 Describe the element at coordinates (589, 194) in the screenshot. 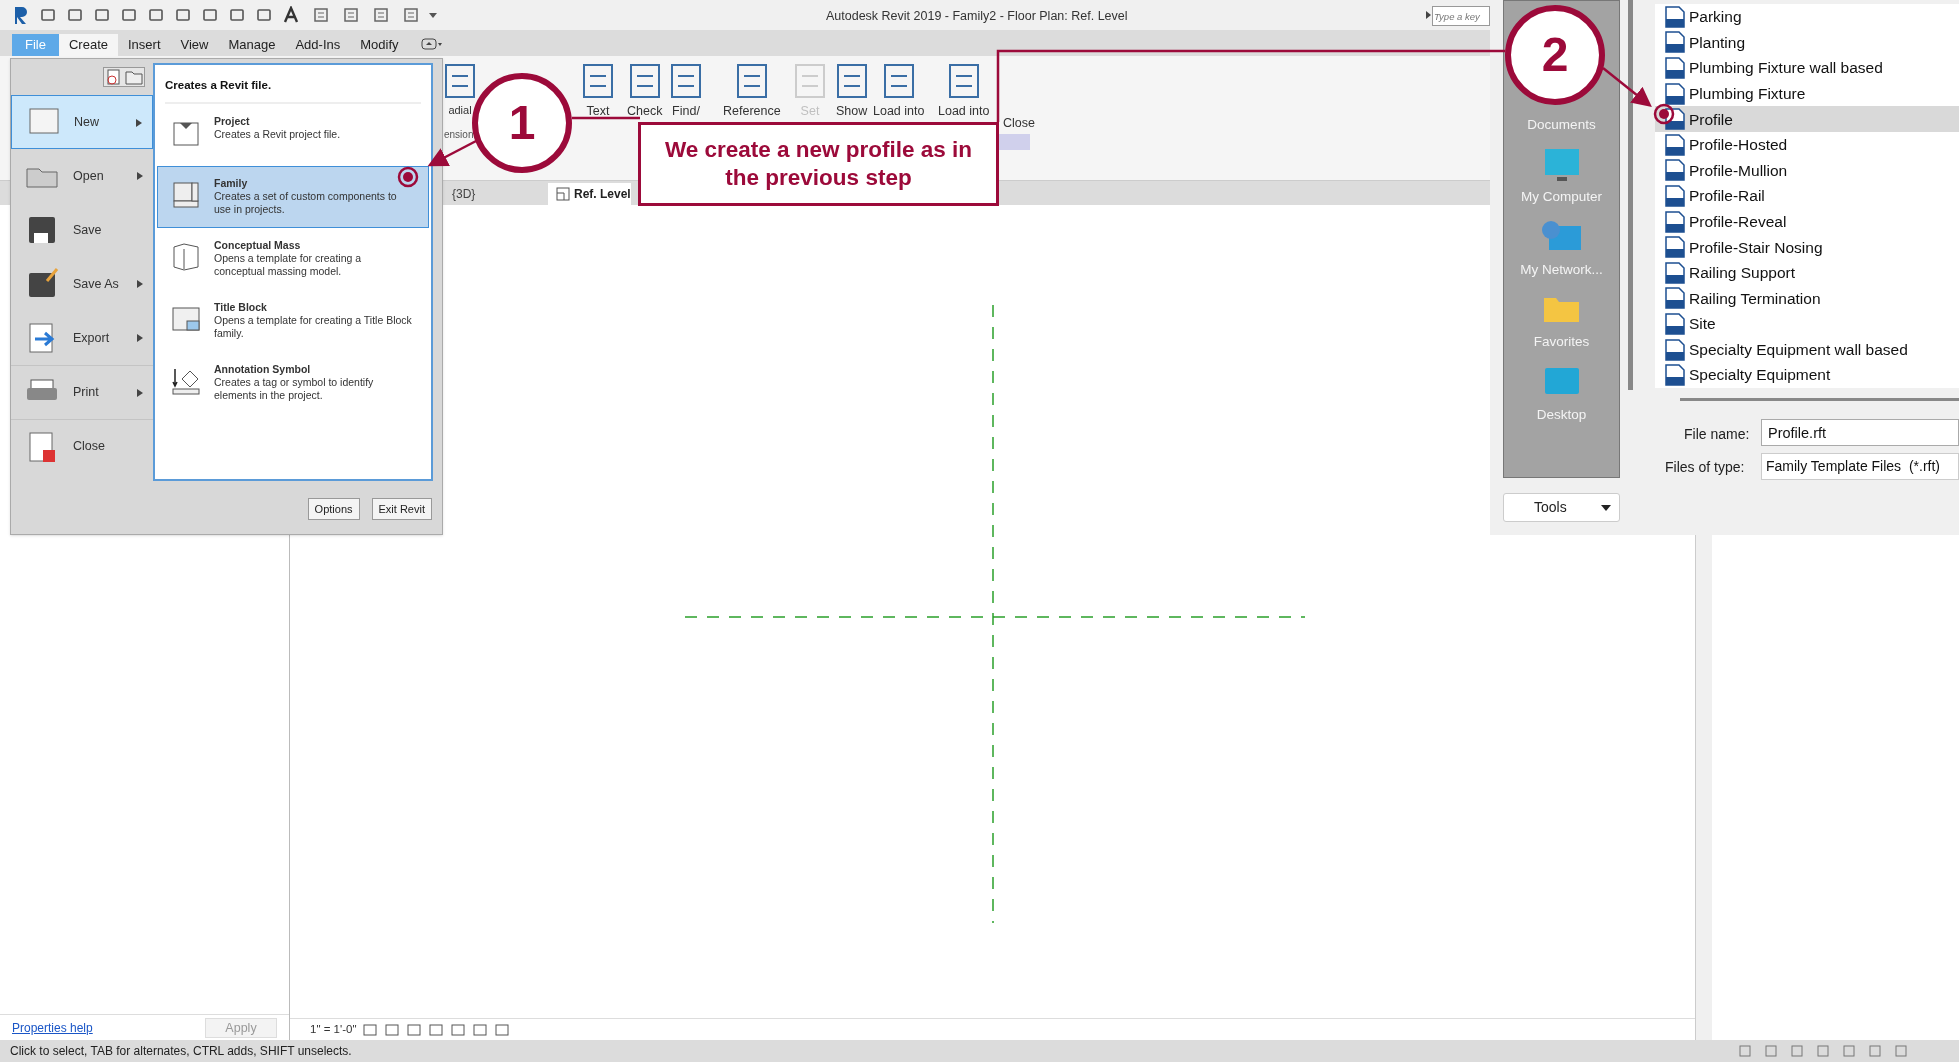

I see `document-tab: Ref. Level` at that location.